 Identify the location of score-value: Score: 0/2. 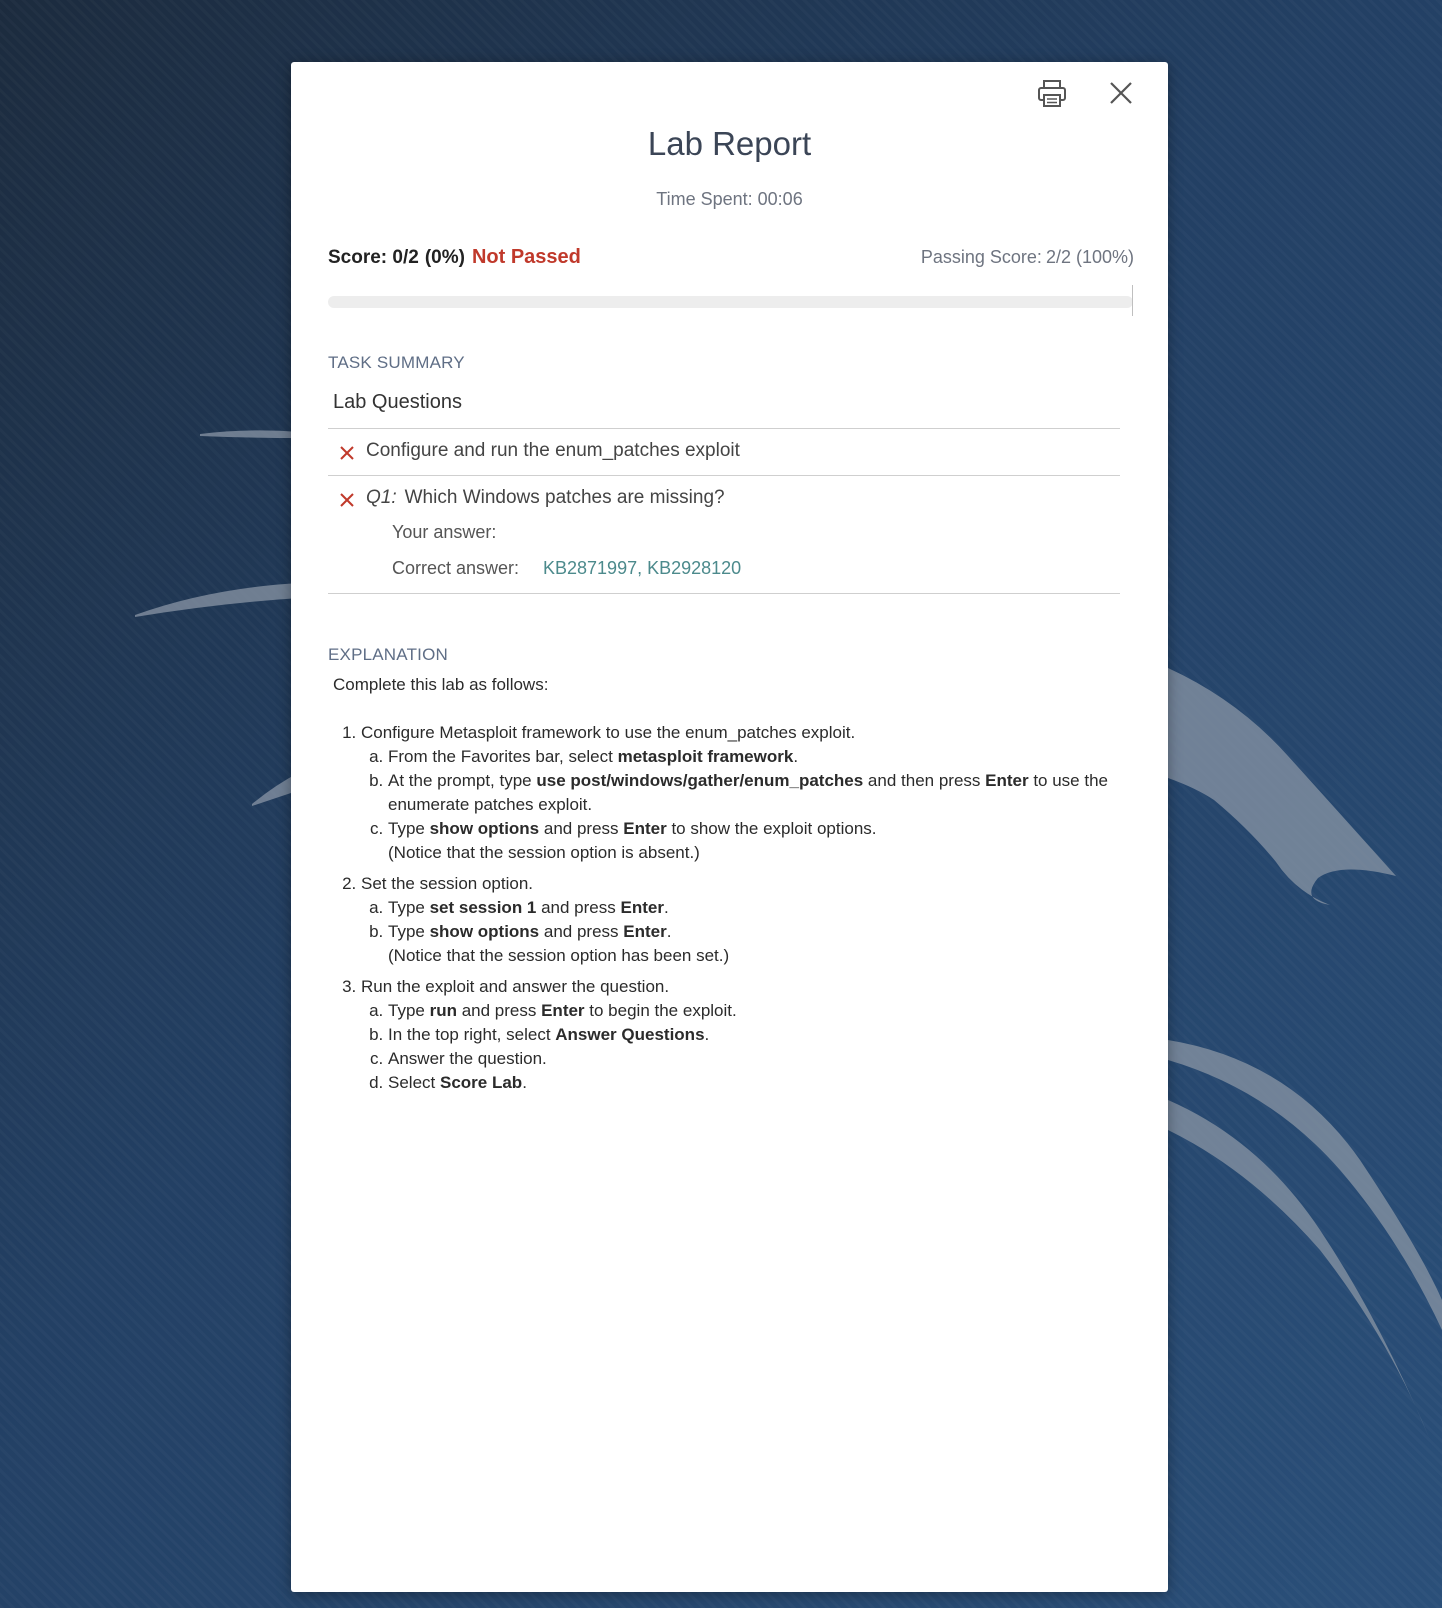
(373, 257).